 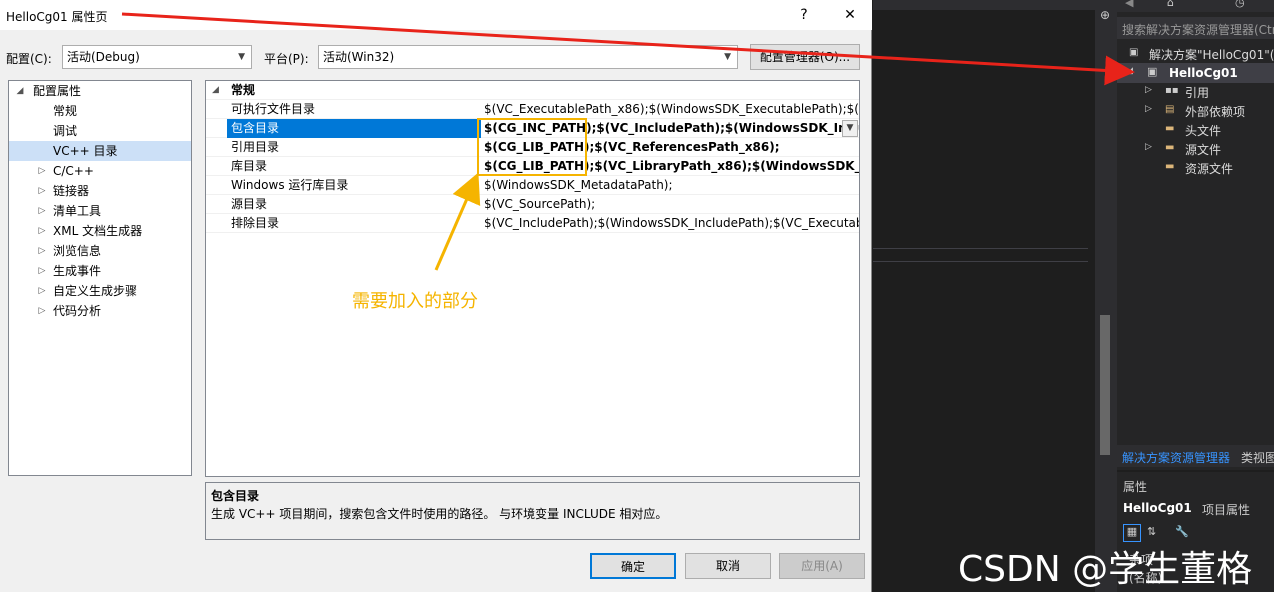 What do you see at coordinates (1257, 457) in the screenshot?
I see `tab-class-view: 类视图` at bounding box center [1257, 457].